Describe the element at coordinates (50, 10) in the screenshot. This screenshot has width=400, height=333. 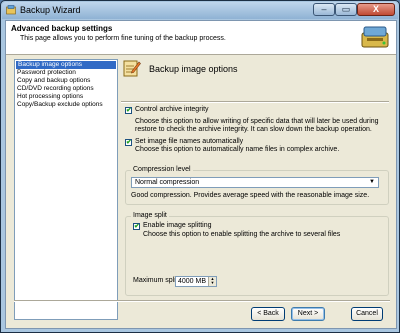
I see `window-title: Backup Wizard` at that location.